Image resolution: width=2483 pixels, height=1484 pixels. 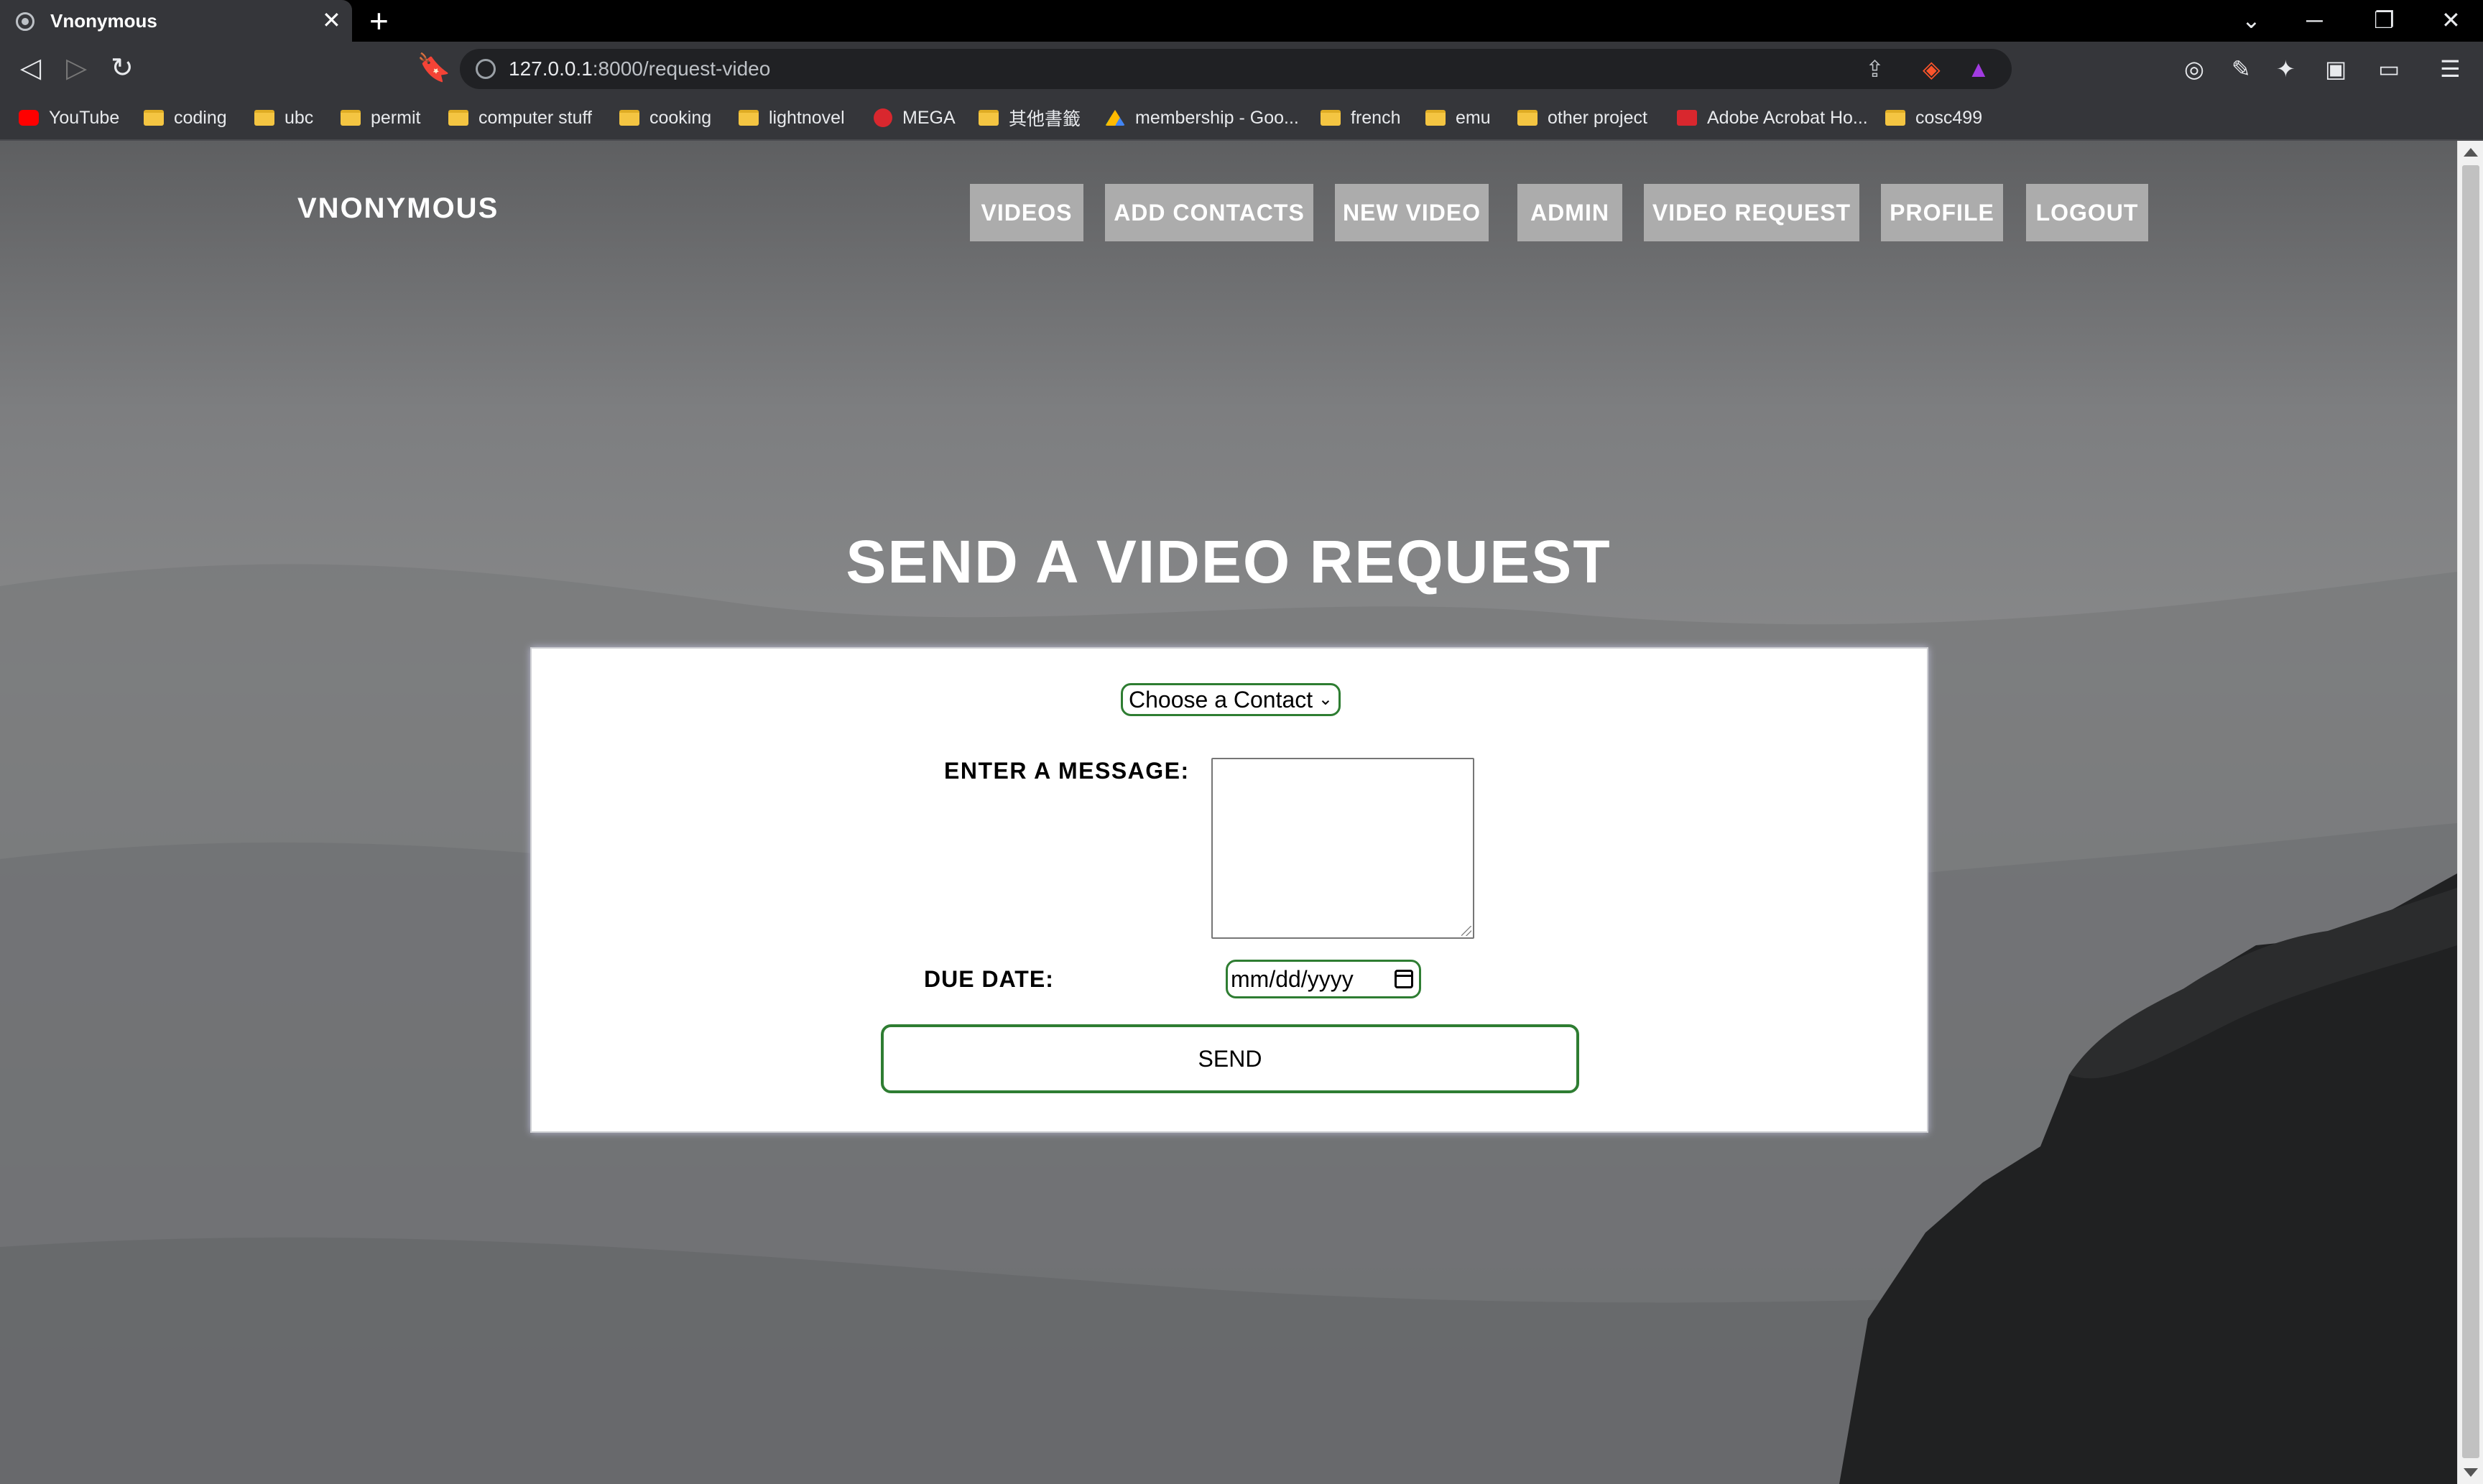 I want to click on restore-icon: ❐, so click(x=2384, y=20).